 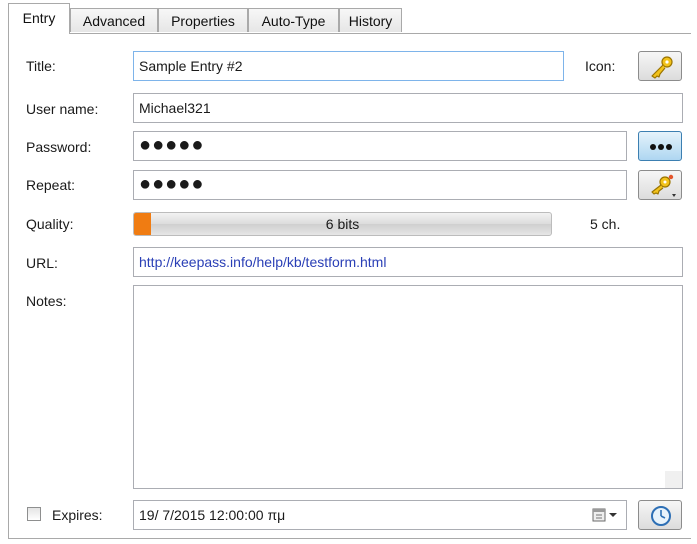 I want to click on password-quality-text: 6 bits, so click(x=342, y=224).